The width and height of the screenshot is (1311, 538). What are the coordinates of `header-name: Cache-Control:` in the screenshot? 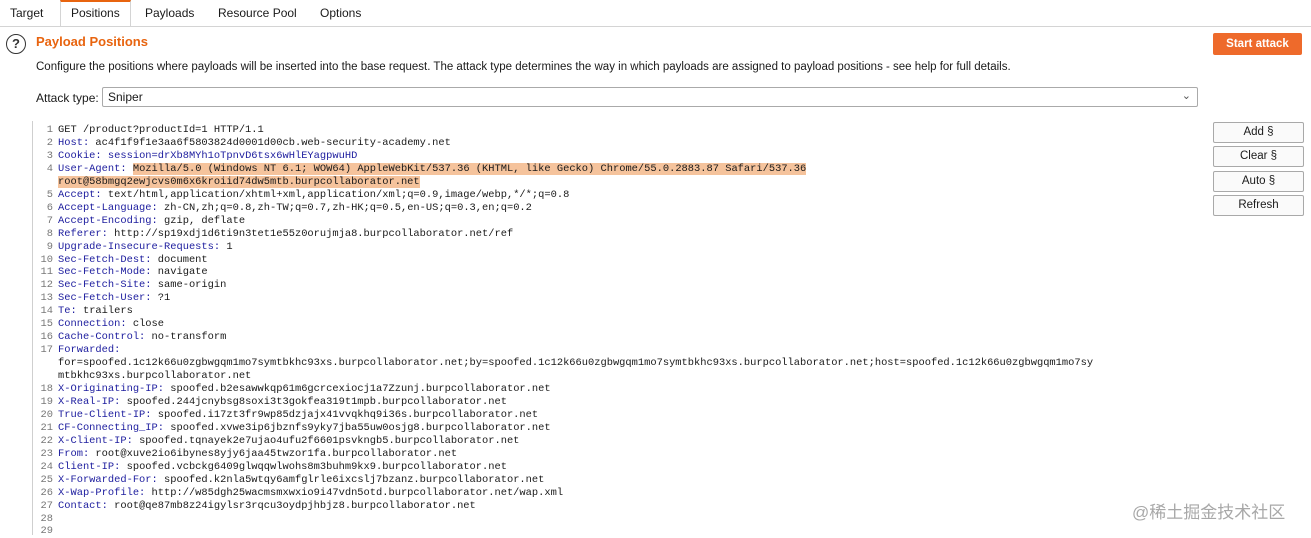 It's located at (102, 337).